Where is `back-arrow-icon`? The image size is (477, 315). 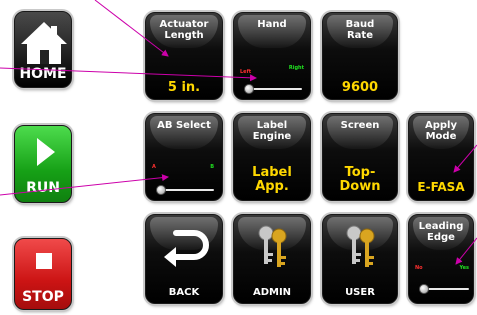
back-arrow-icon is located at coordinates (186, 248).